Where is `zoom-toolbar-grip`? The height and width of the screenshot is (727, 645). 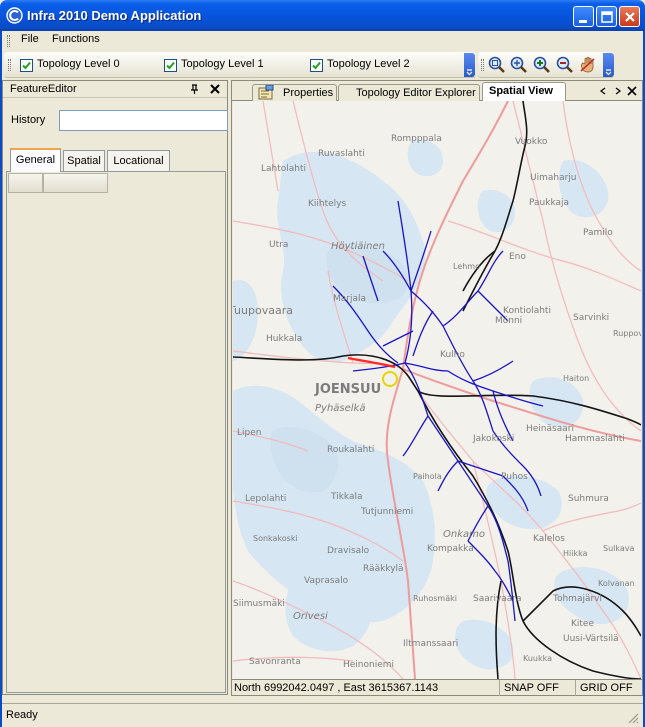 zoom-toolbar-grip is located at coordinates (482, 65).